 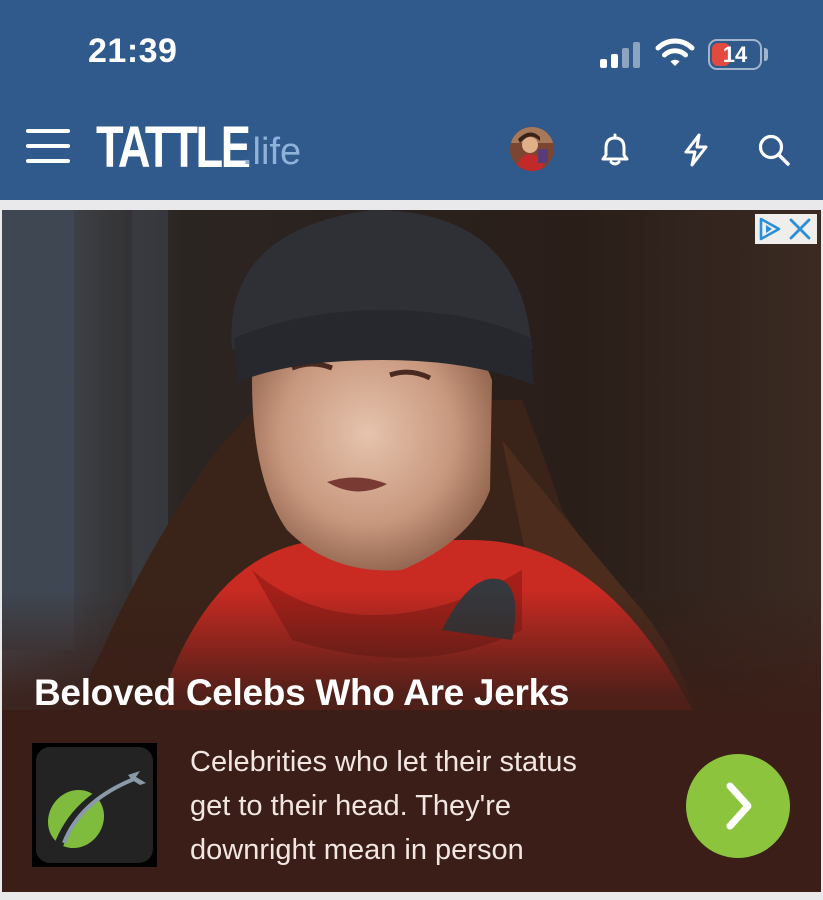 I want to click on adchoices-icon, so click(x=770, y=229).